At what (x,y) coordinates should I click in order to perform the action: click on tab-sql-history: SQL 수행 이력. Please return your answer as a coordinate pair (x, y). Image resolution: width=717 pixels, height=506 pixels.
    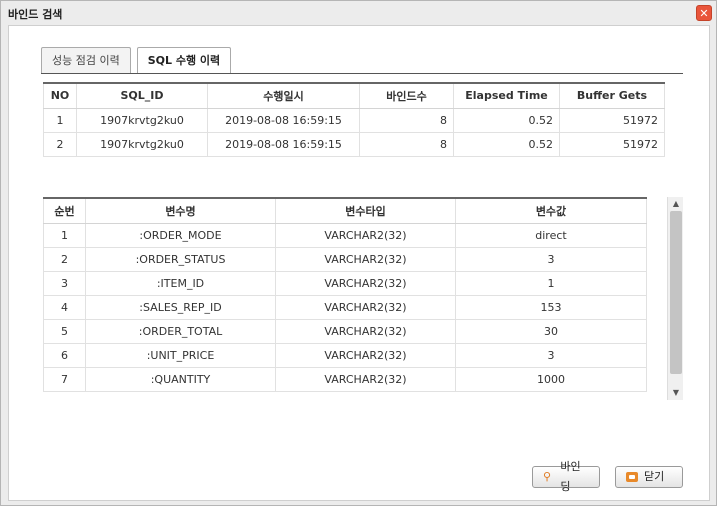
    Looking at the image, I should click on (184, 60).